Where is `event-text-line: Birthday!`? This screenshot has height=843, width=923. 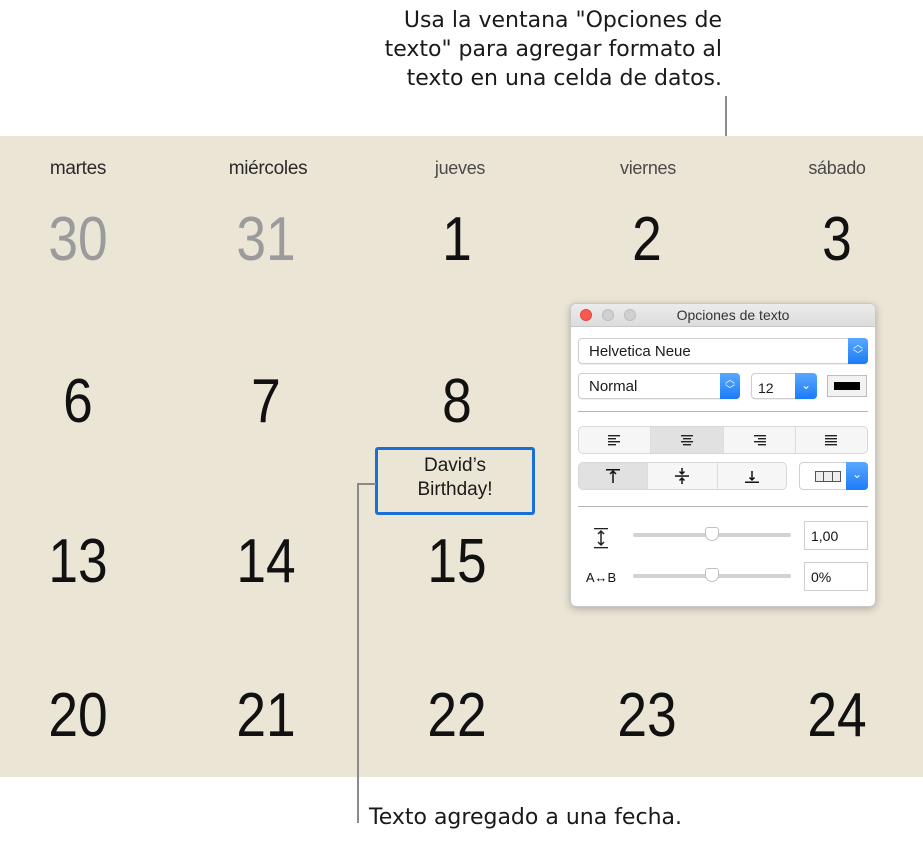
event-text-line: Birthday! is located at coordinates (455, 489).